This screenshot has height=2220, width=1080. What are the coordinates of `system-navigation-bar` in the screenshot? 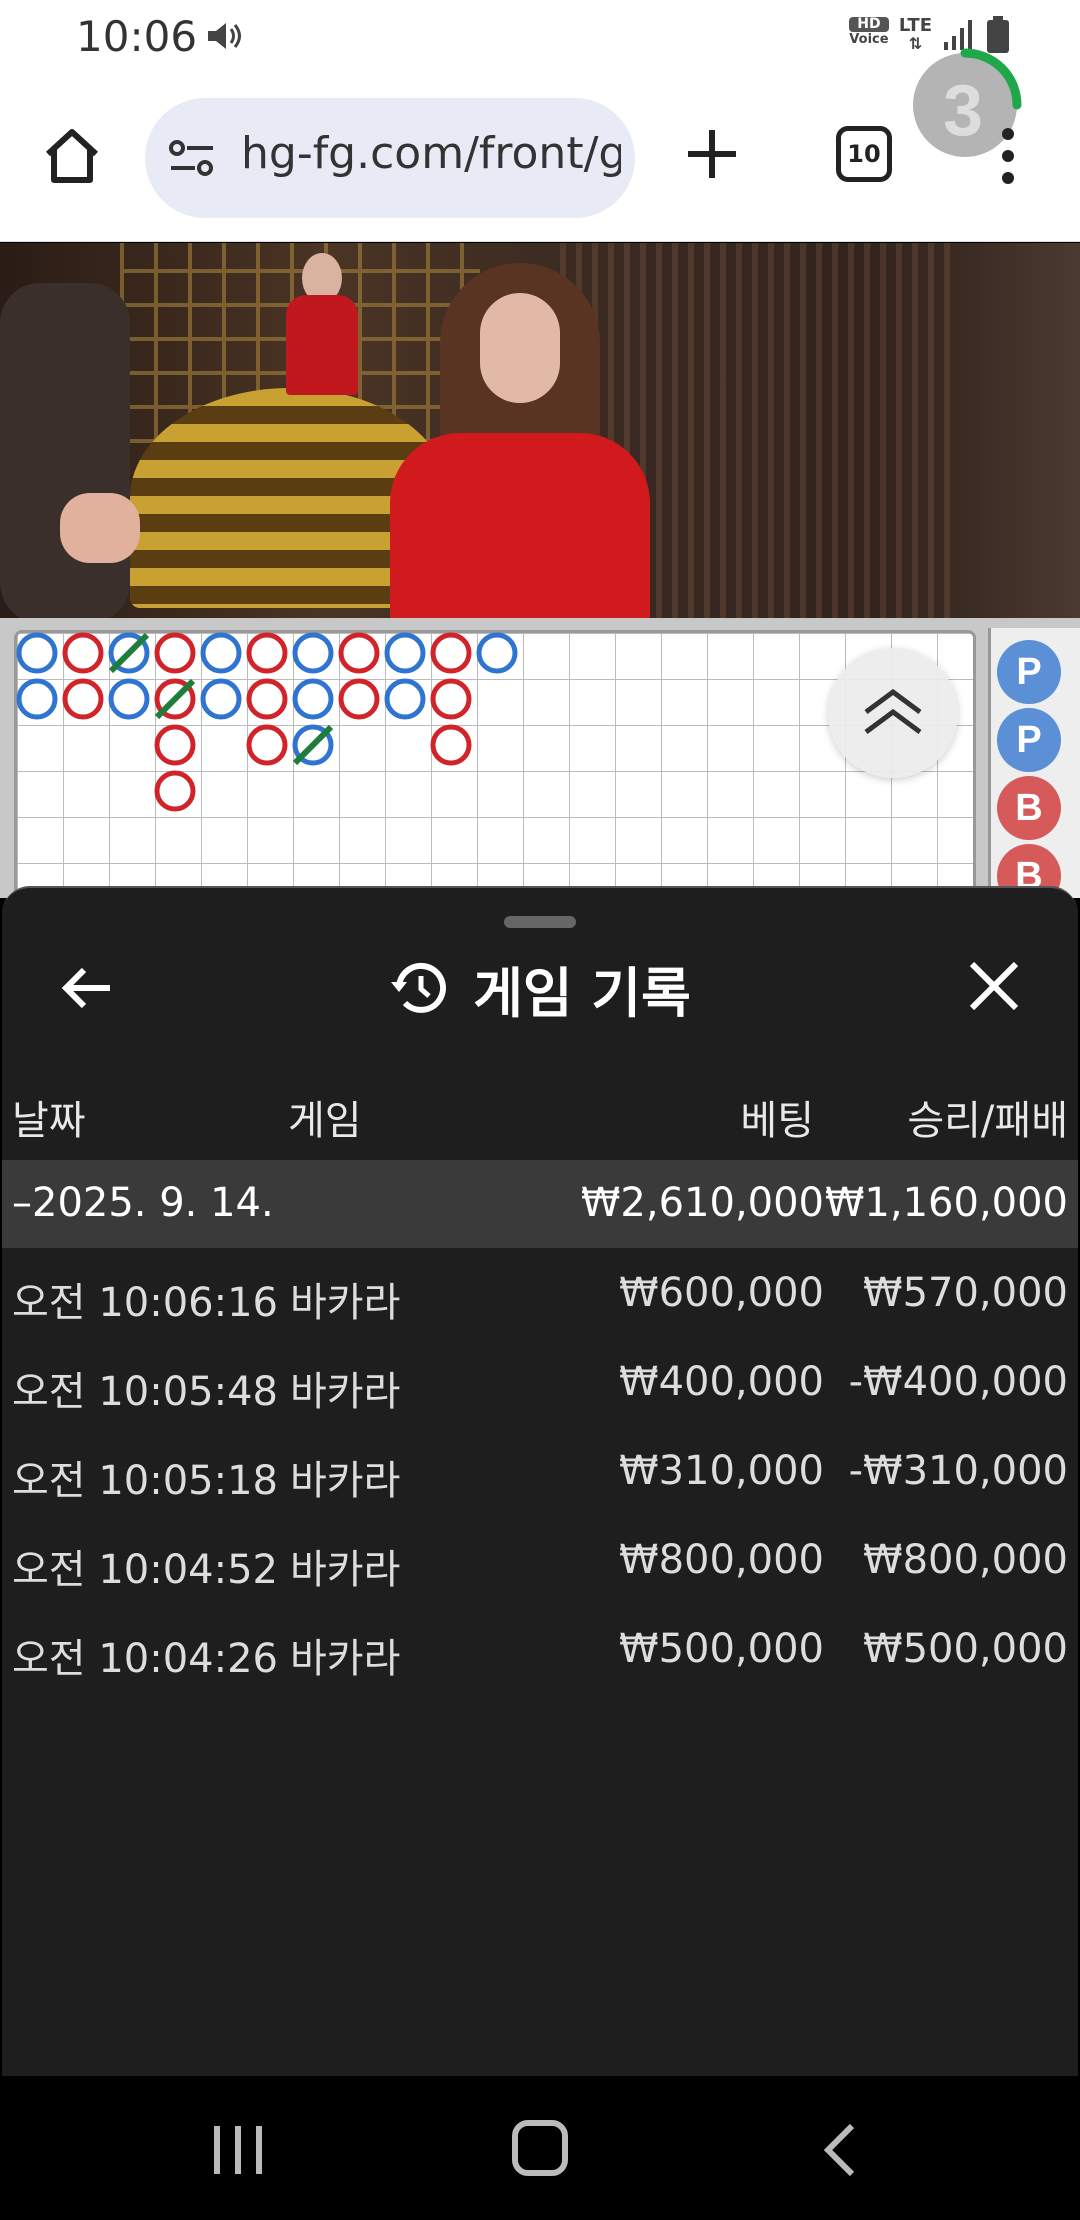 It's located at (540, 2148).